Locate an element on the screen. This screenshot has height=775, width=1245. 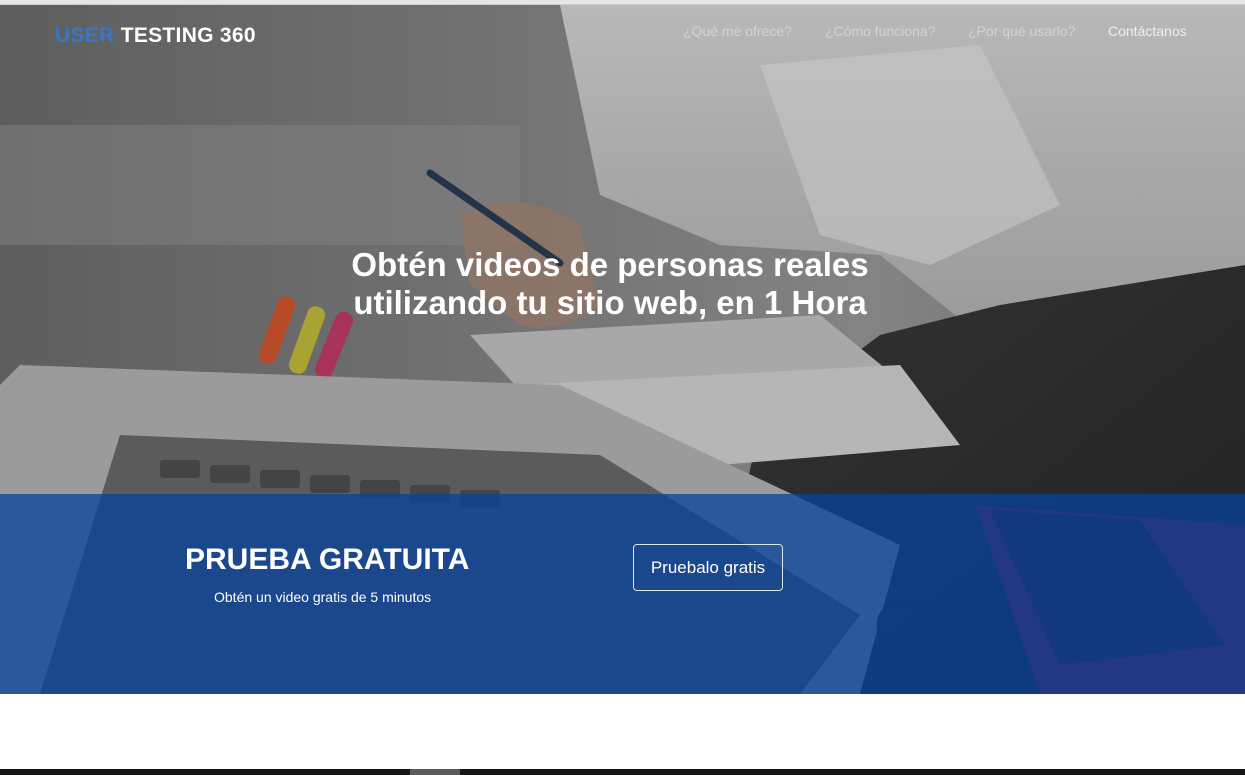
brand-logo-user: USER is located at coordinates (85, 35).